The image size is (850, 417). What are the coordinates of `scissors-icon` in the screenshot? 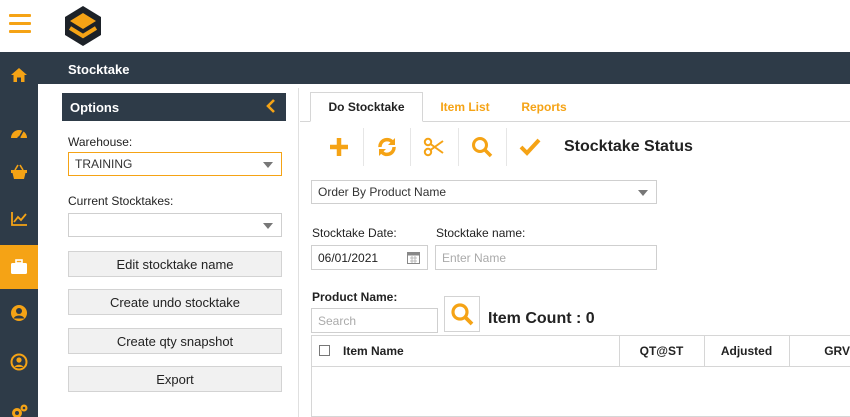 It's located at (433, 147).